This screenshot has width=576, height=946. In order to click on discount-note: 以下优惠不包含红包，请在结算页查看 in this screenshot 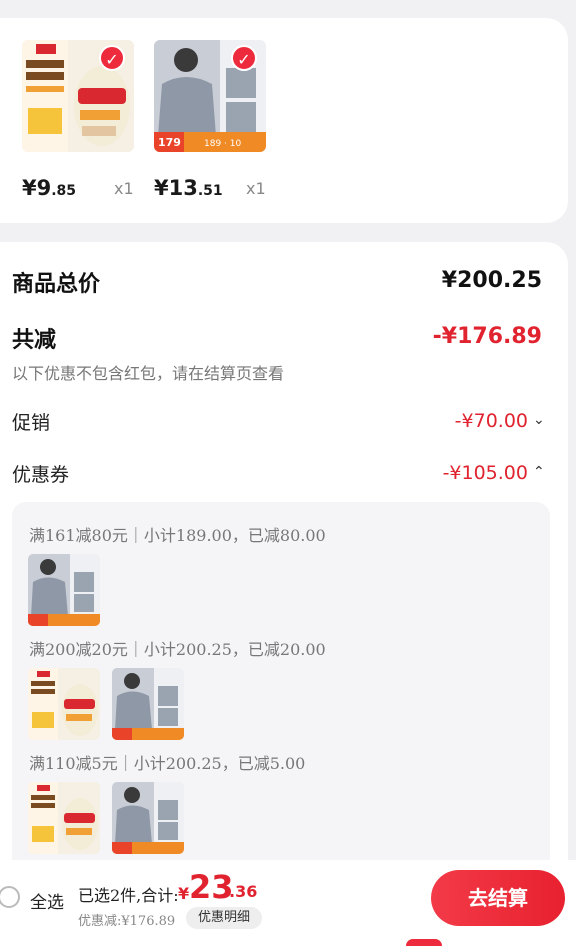, I will do `click(148, 373)`.